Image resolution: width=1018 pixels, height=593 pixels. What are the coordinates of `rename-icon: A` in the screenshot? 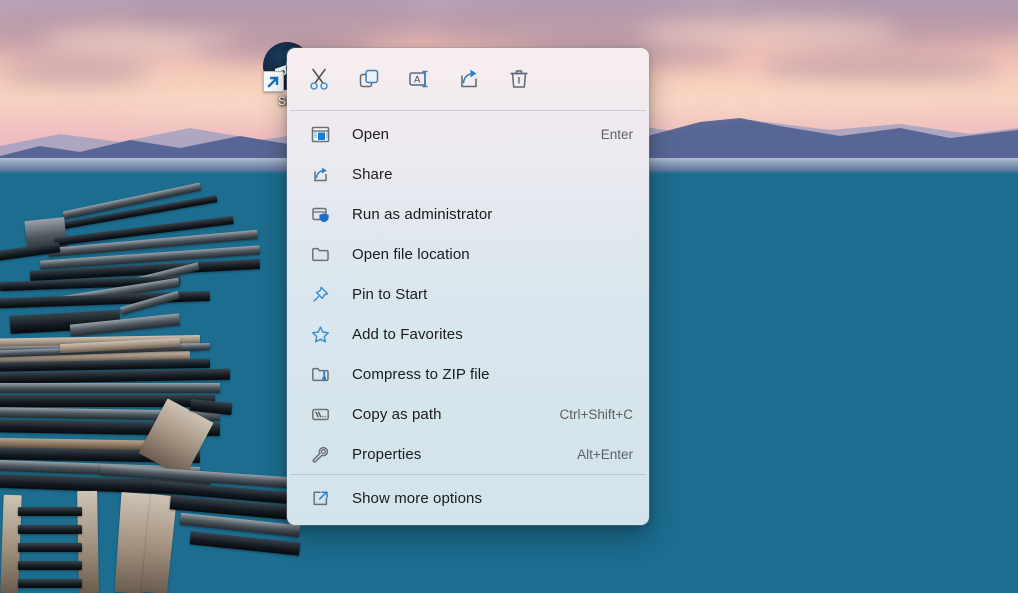 It's located at (418, 79).